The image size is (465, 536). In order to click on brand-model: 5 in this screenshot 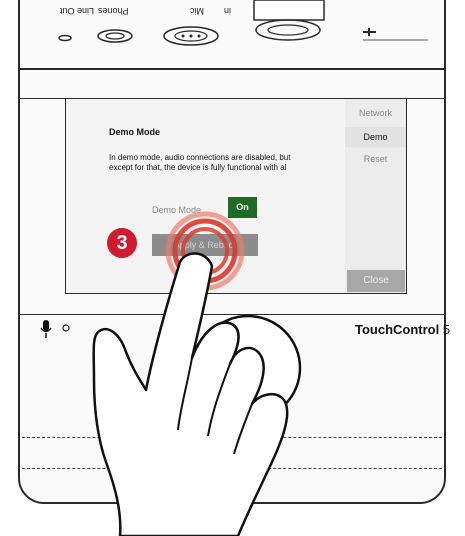, I will do `click(446, 329)`.